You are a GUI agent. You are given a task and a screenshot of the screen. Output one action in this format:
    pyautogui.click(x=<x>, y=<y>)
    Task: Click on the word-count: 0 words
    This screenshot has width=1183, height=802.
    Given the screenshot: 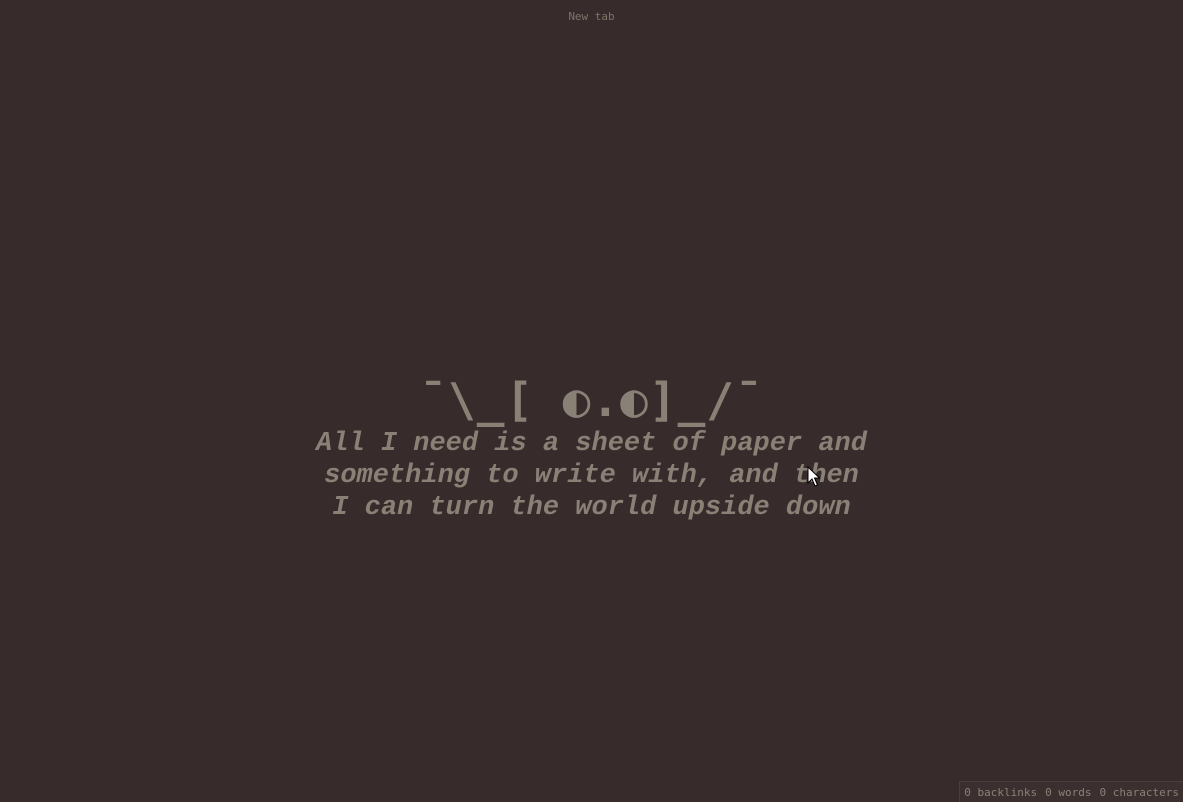 What is the action you would take?
    pyautogui.click(x=1068, y=792)
    